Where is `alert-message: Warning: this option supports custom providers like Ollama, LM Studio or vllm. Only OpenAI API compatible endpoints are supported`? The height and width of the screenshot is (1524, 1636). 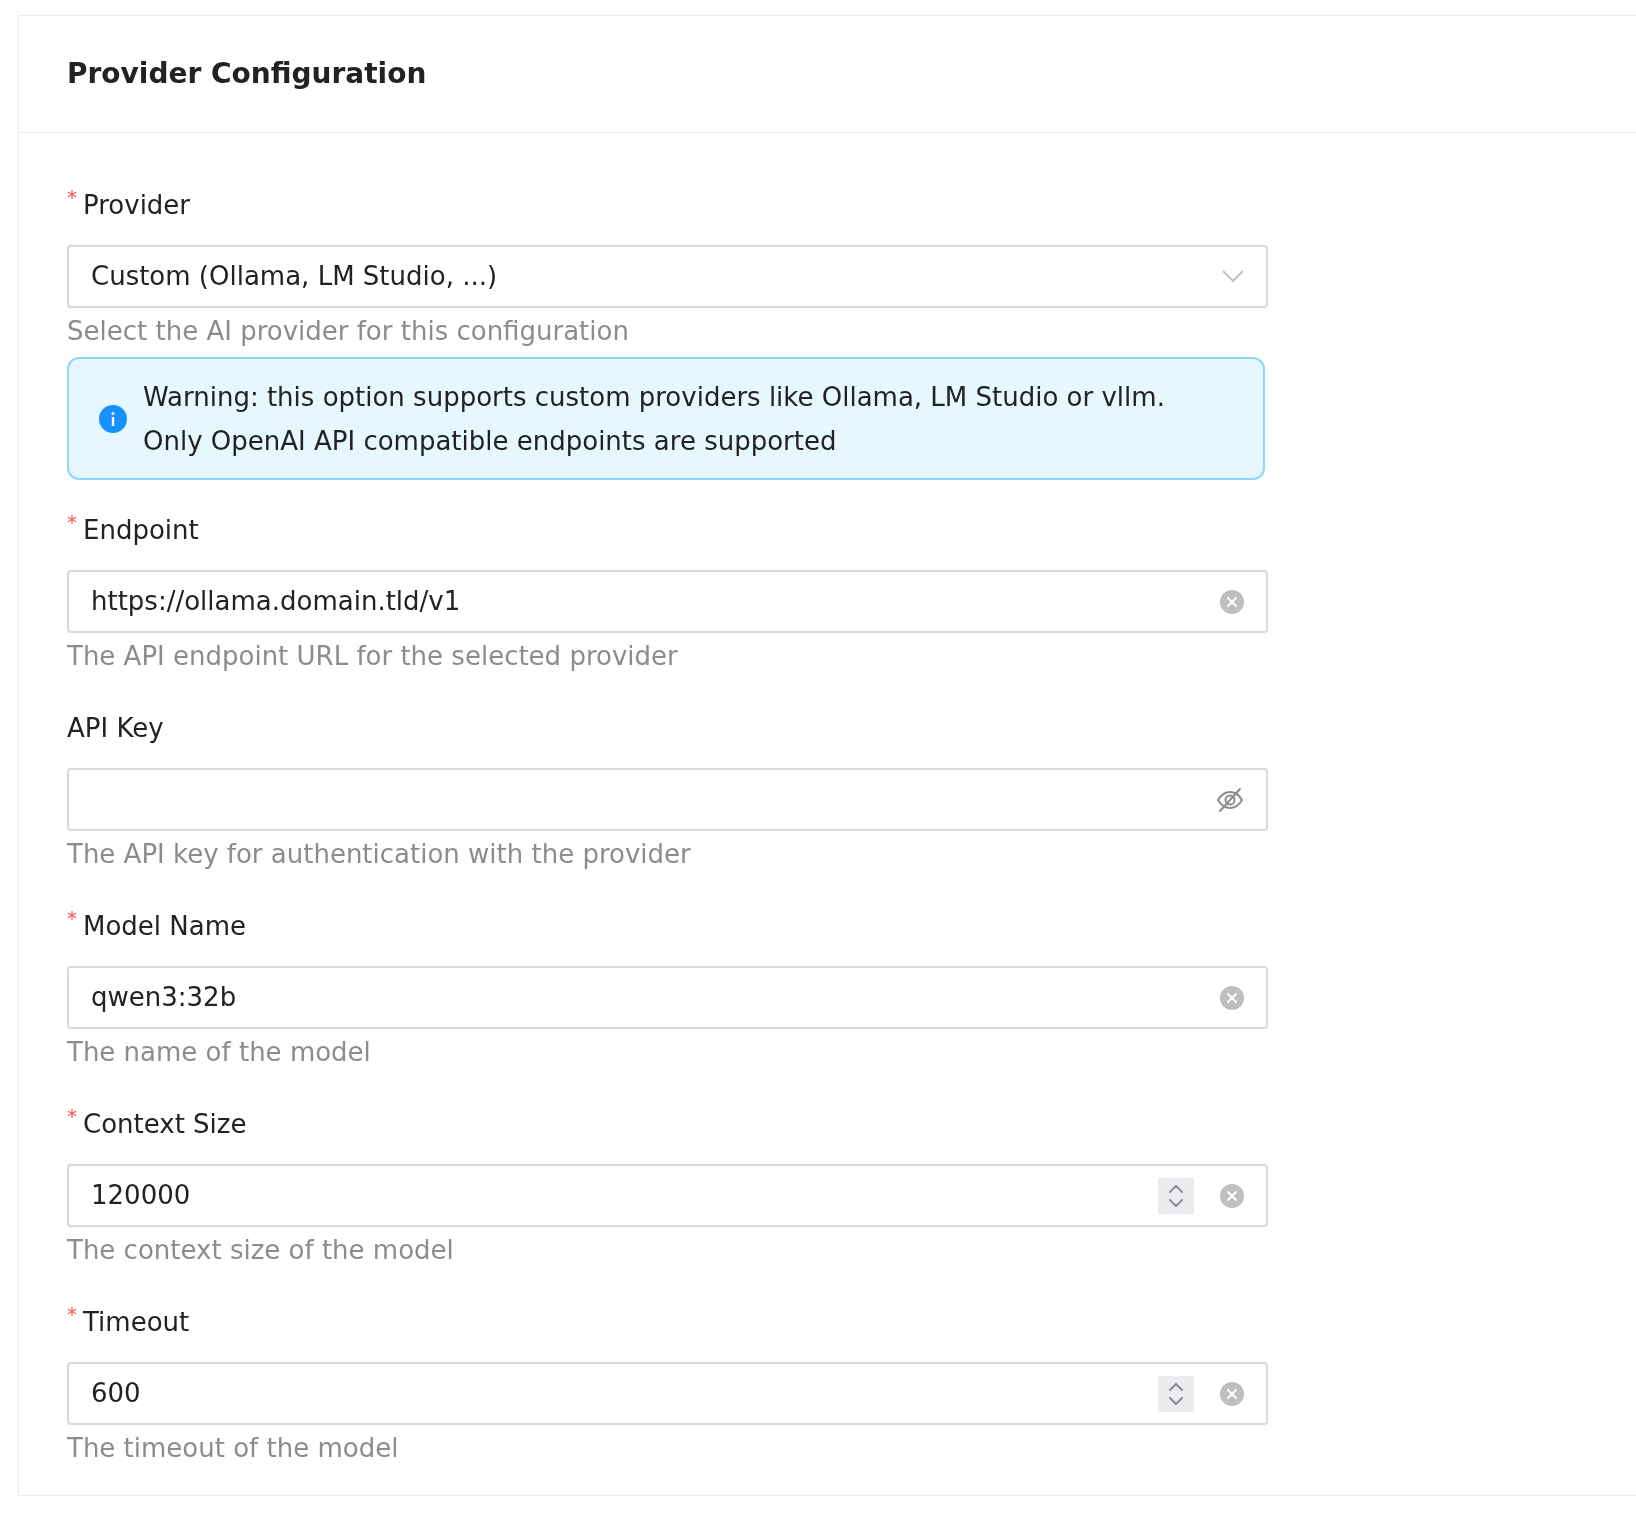 alert-message: Warning: this option supports custom providers like Ollama, LM Studio or vllm. Only OpenAI API compatible endpoints are supported is located at coordinates (654, 419).